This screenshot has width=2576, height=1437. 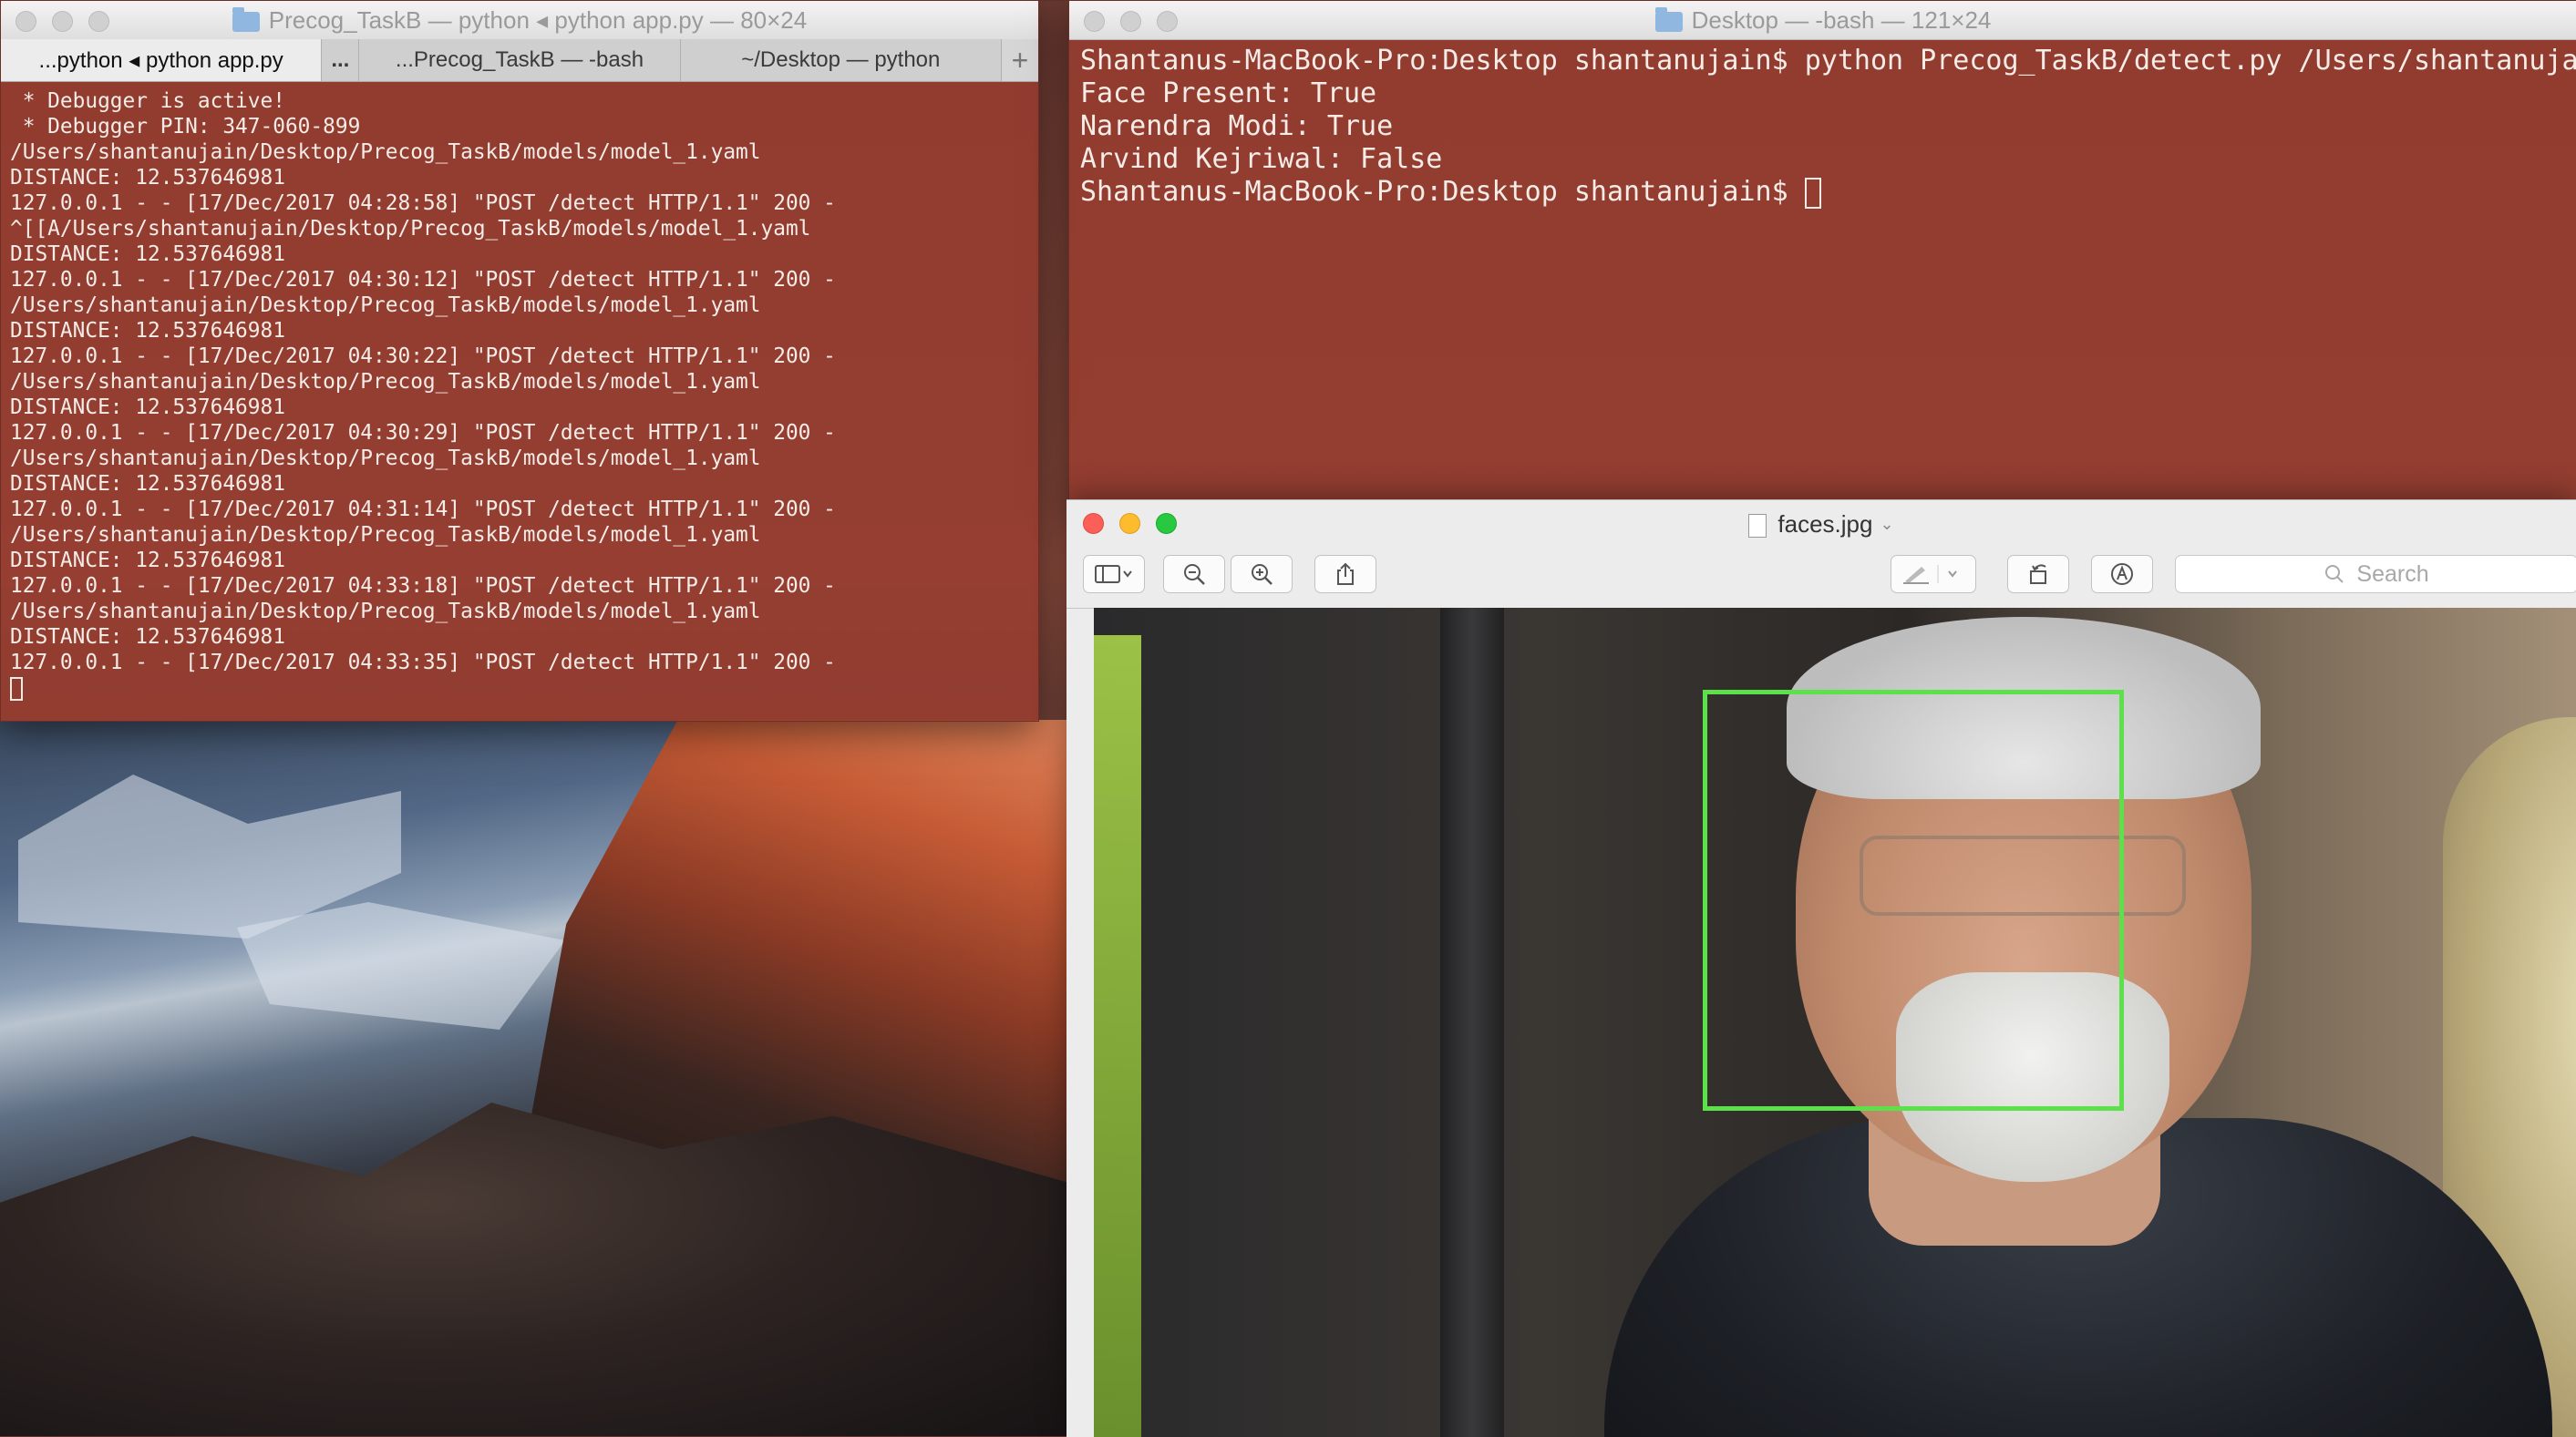 I want to click on zoom-out-icon, so click(x=1194, y=575).